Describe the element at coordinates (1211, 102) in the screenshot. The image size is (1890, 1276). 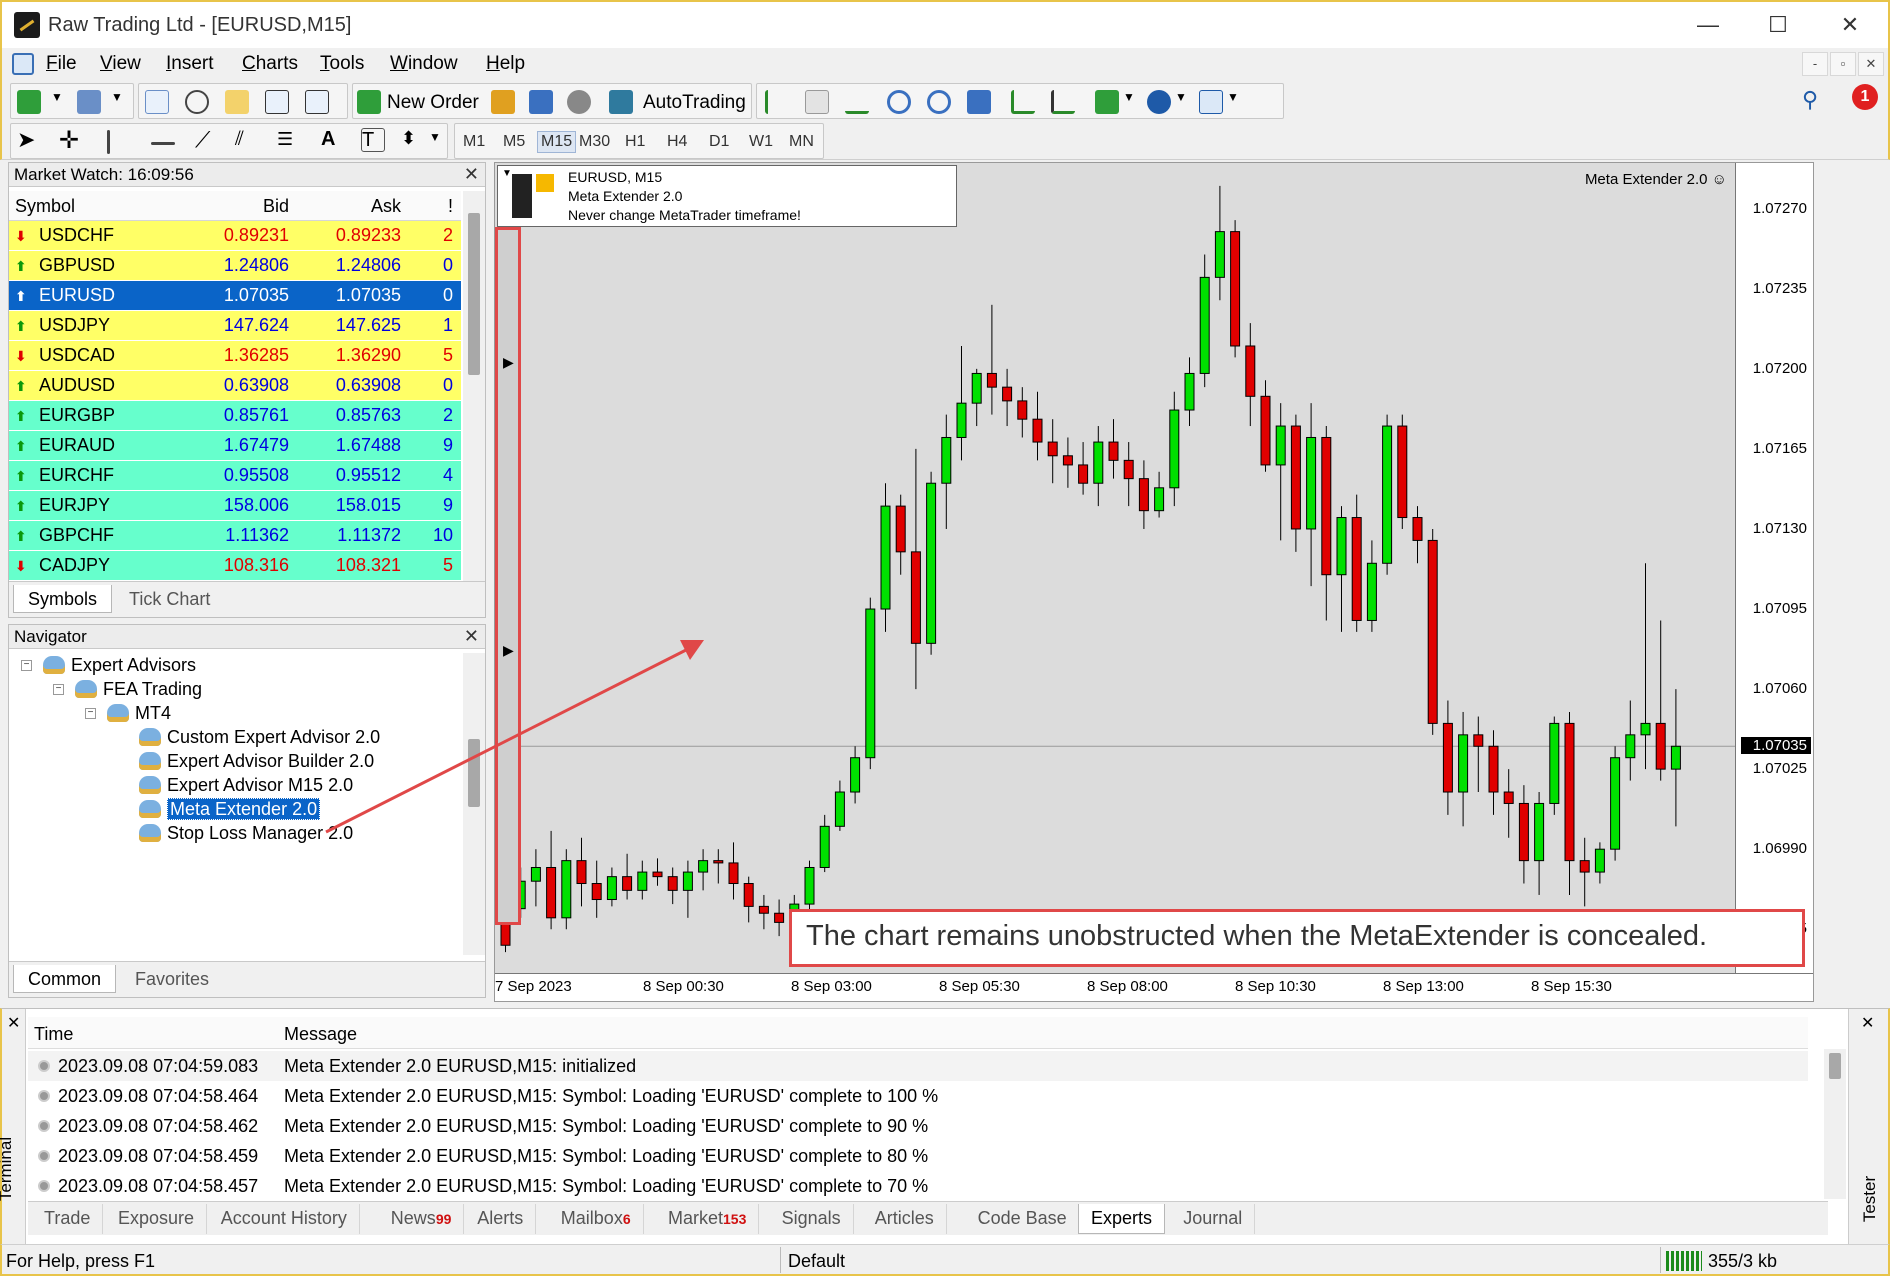
I see `templates-icon` at that location.